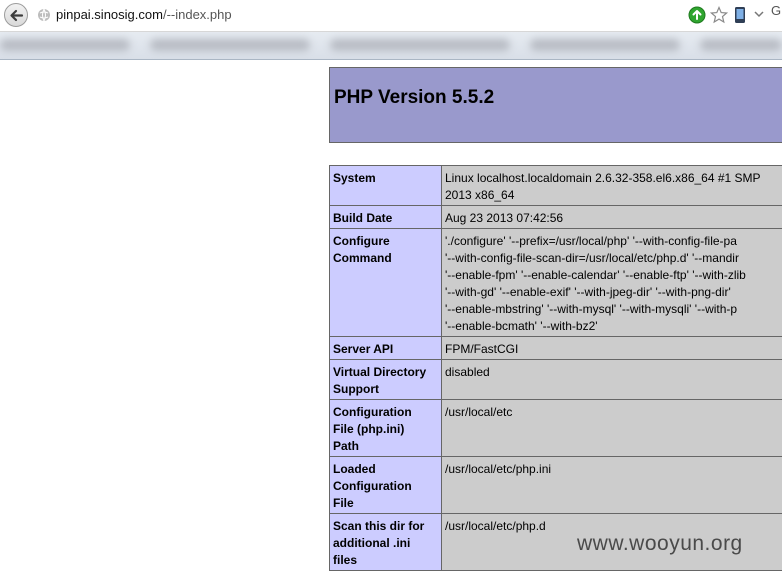 The image size is (782, 573). Describe the element at coordinates (385, 348) in the screenshot. I see `setting-name: Server API` at that location.